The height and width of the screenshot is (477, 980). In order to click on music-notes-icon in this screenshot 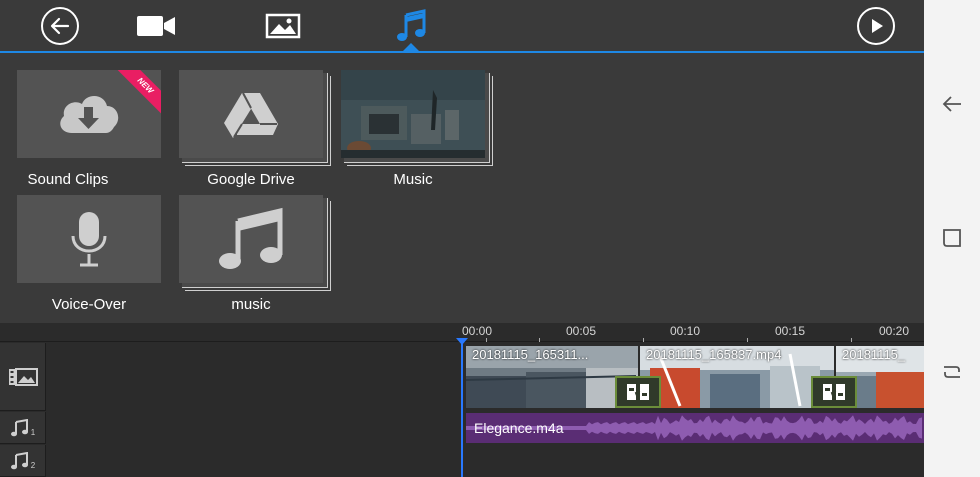, I will do `click(251, 238)`.